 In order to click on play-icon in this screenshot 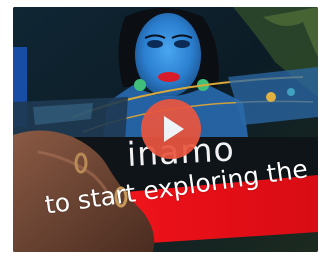, I will do `click(174, 129)`.